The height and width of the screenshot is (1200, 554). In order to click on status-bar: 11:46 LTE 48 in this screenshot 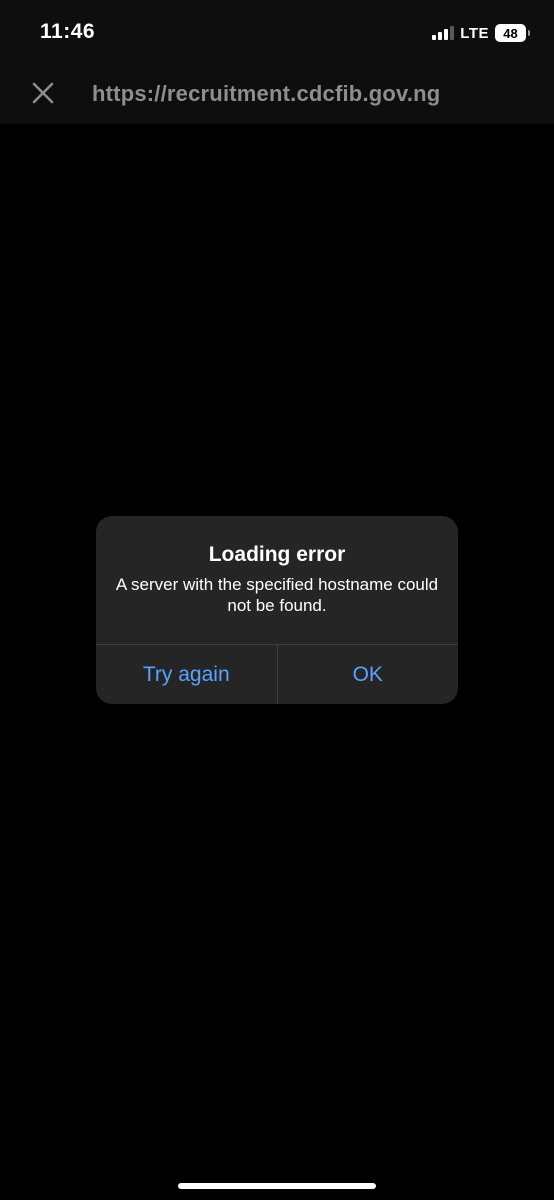, I will do `click(277, 31)`.